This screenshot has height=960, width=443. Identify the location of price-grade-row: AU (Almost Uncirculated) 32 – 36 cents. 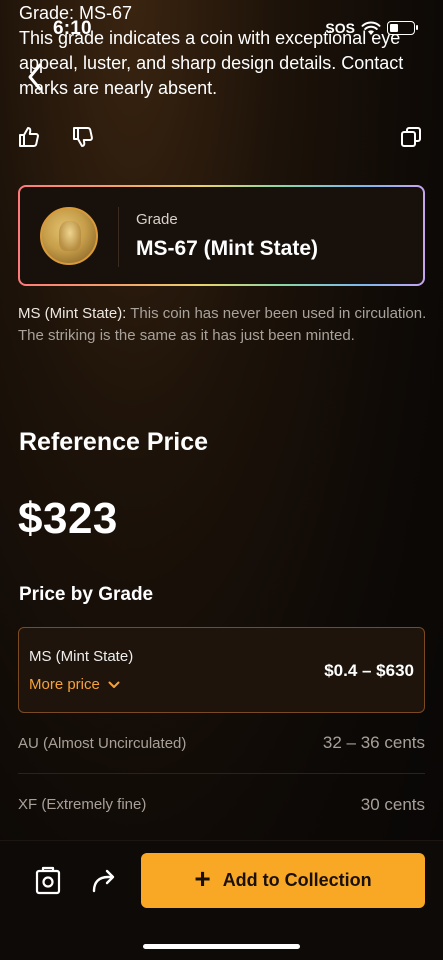
(221, 743).